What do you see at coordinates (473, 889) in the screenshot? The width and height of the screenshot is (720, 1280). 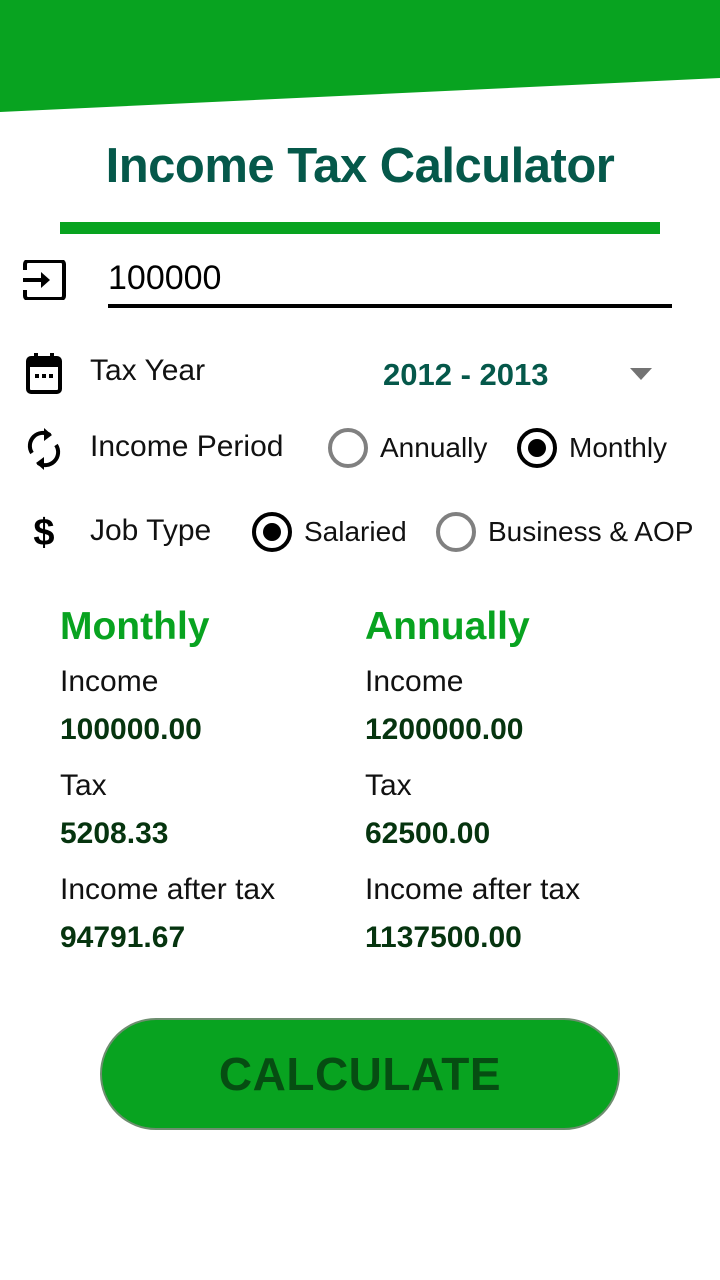 I see `annual-after-tax-label: Income after tax` at bounding box center [473, 889].